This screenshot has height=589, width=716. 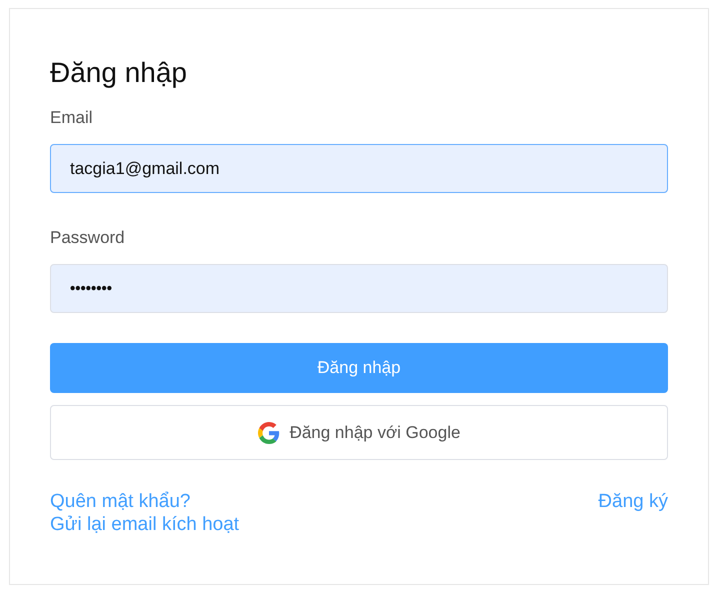 I want to click on google-icon, so click(x=269, y=433).